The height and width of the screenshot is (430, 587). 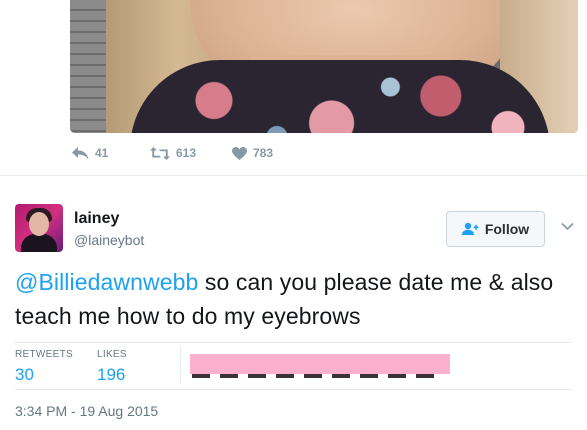 I want to click on redaction-bar, so click(x=320, y=364).